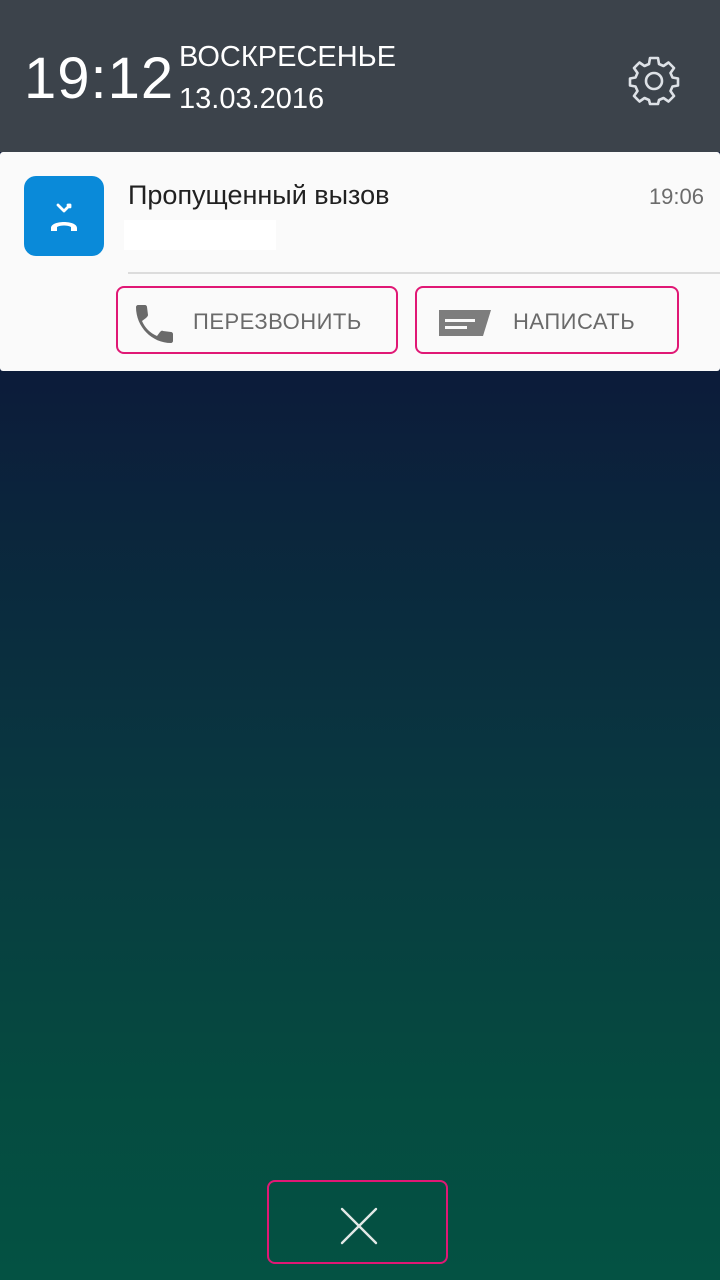  What do you see at coordinates (676, 196) in the screenshot?
I see `notification-time: 19:06` at bounding box center [676, 196].